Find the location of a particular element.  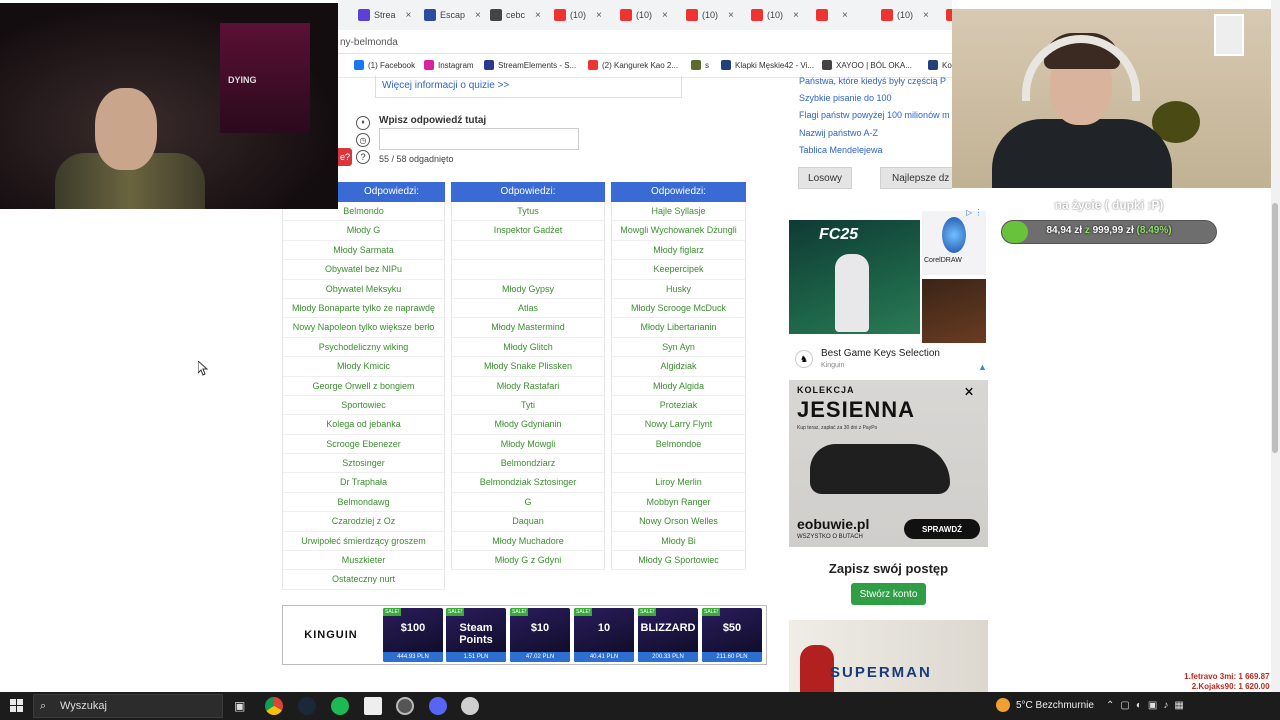

related-quiz-link: Szybkie pisanie do 100 is located at coordinates (876, 101).